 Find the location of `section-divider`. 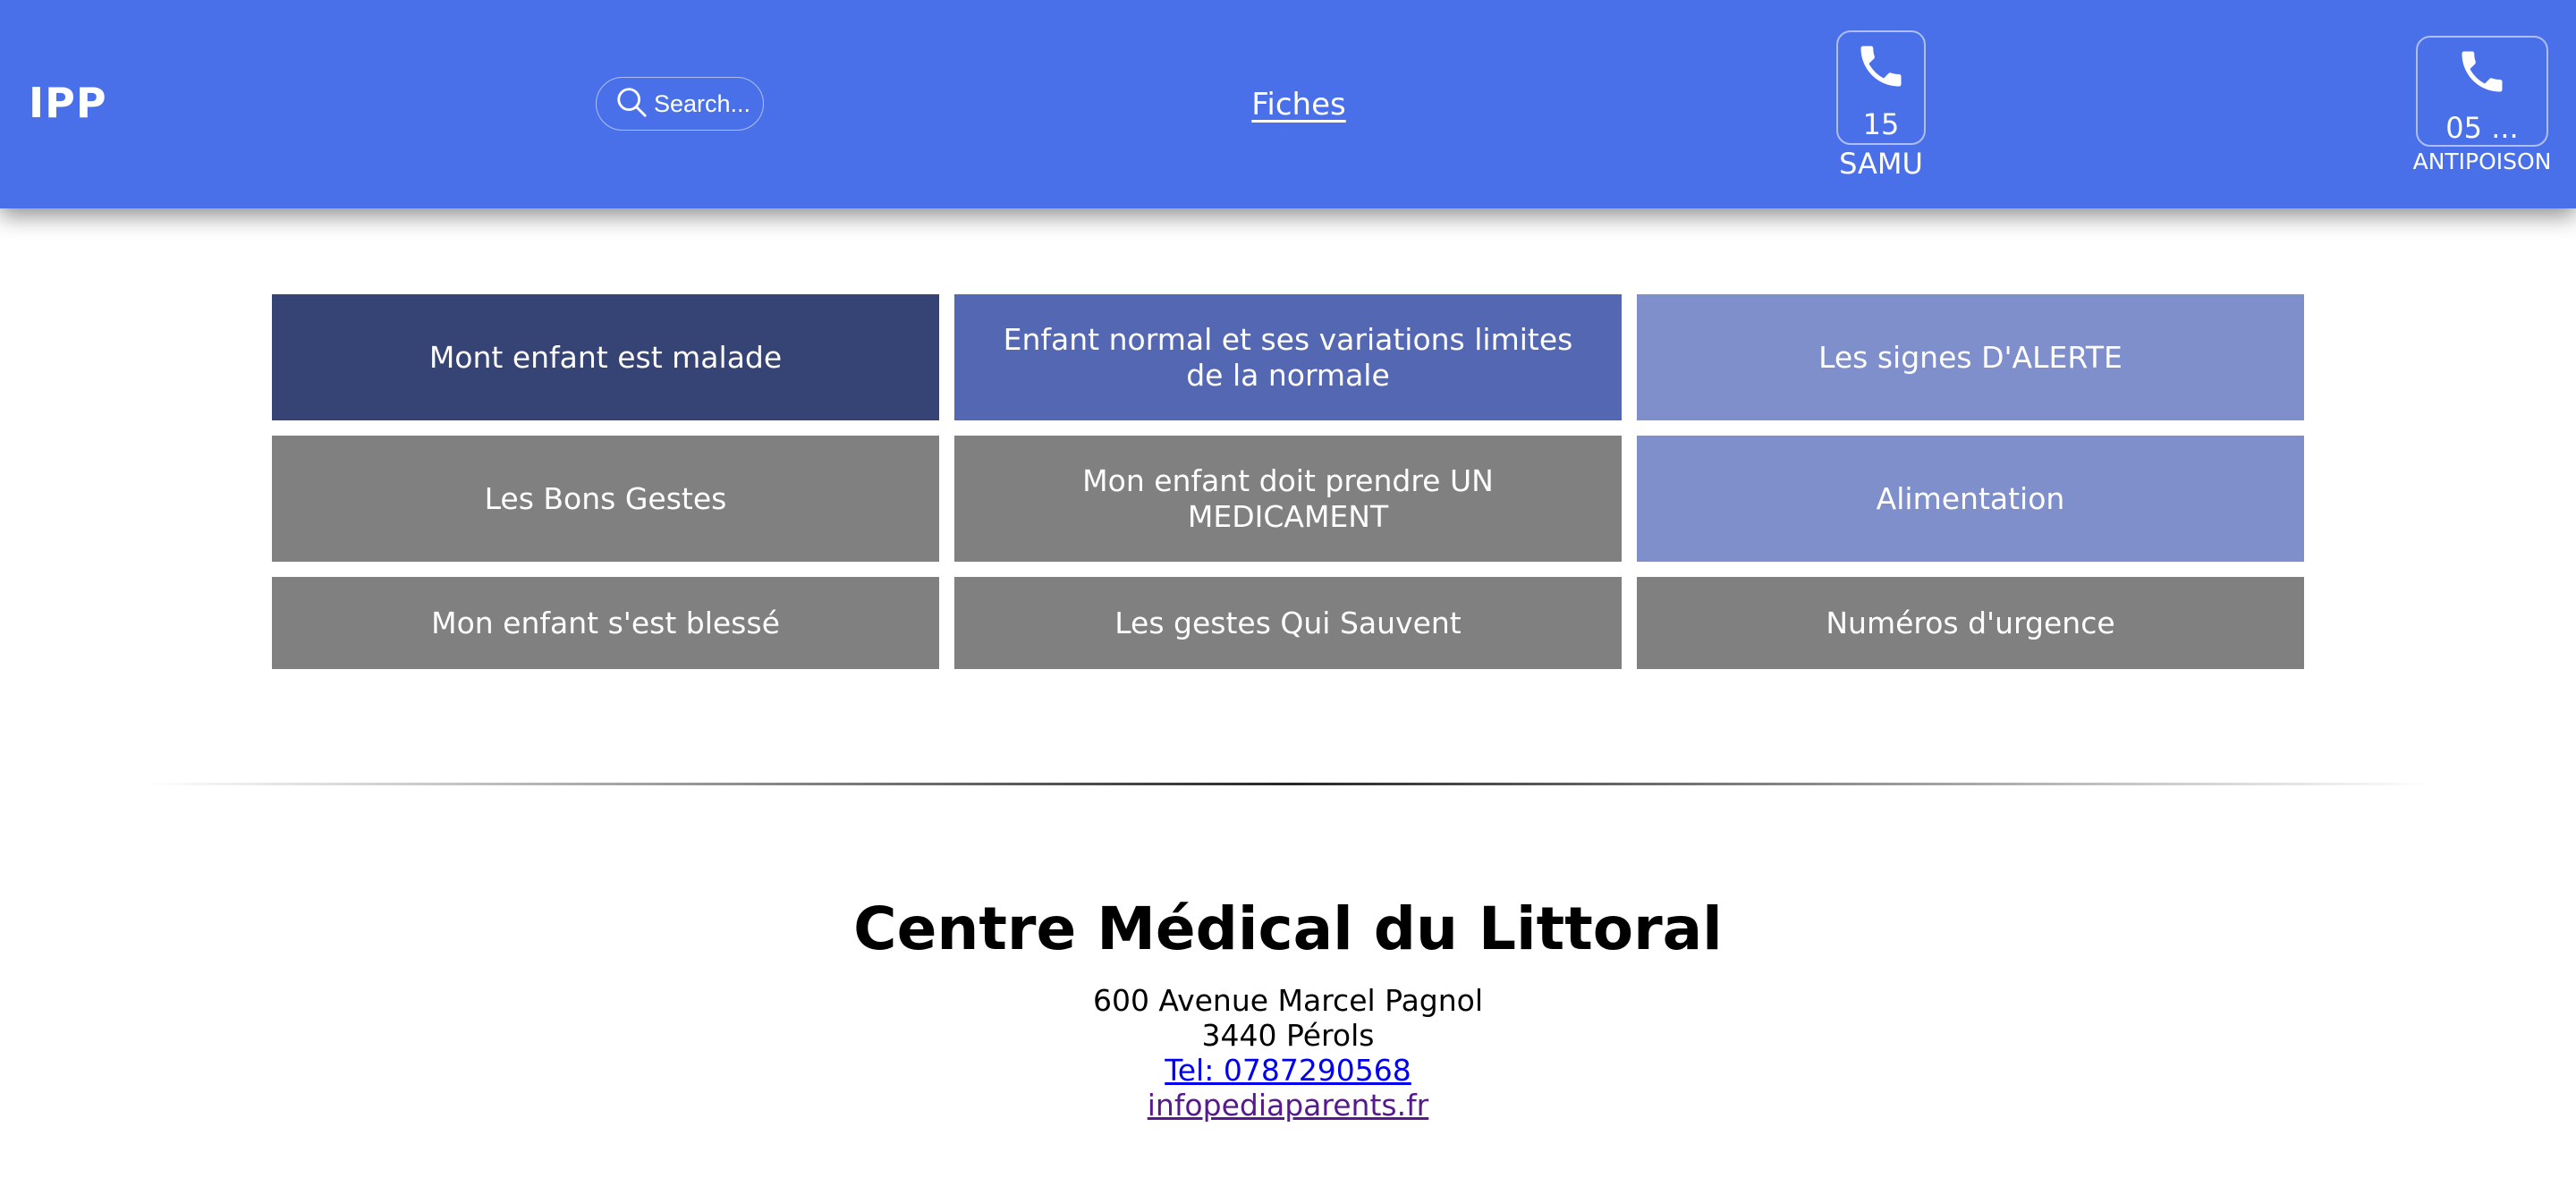

section-divider is located at coordinates (1288, 784).